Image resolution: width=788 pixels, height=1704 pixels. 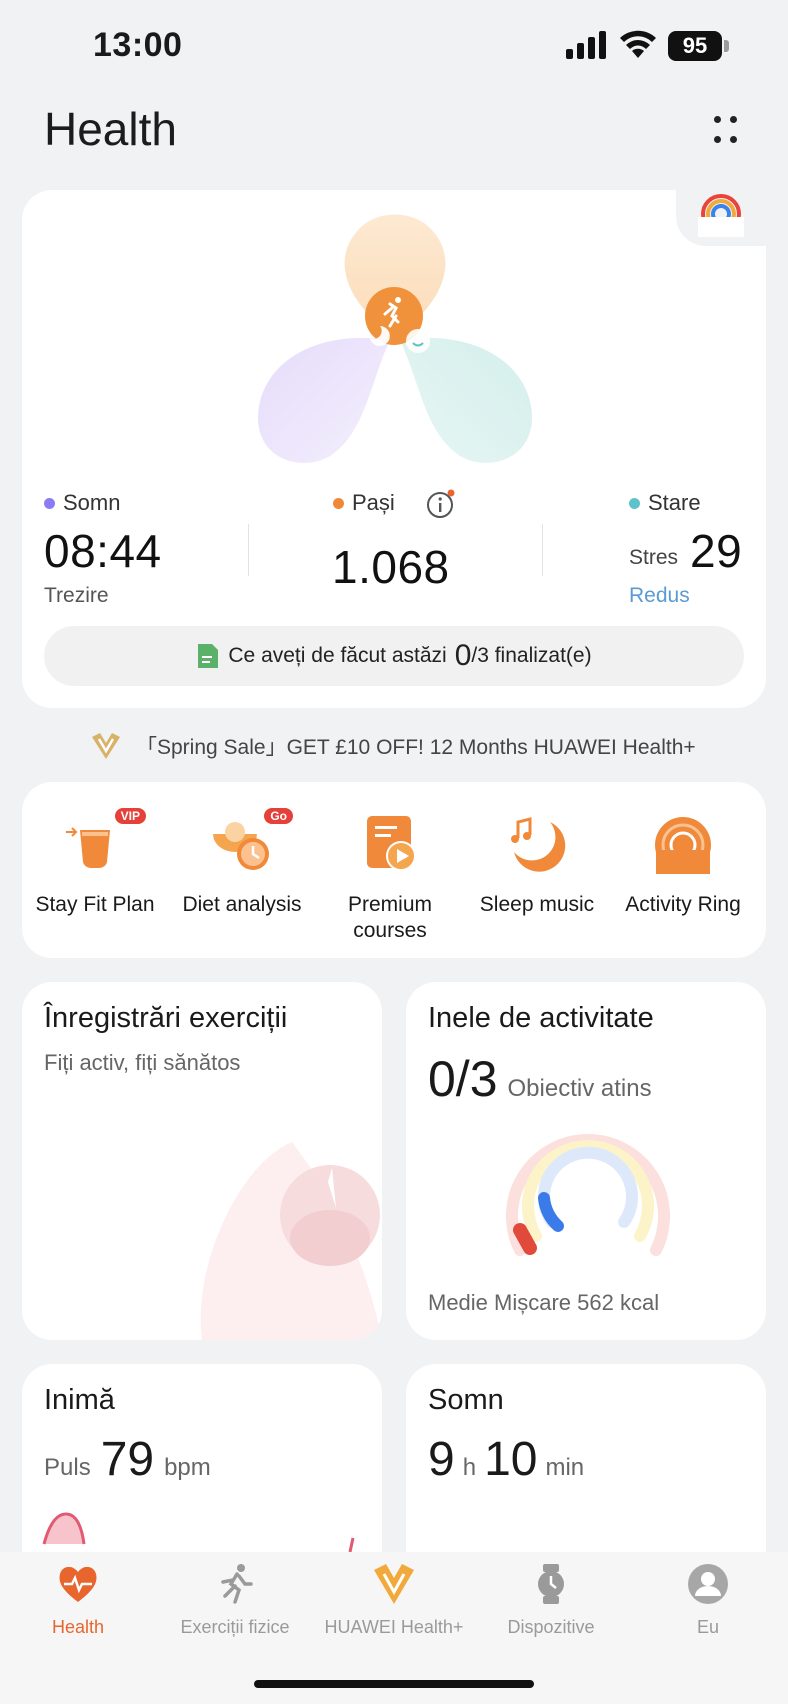 What do you see at coordinates (586, 45) in the screenshot?
I see `signal-icon` at bounding box center [586, 45].